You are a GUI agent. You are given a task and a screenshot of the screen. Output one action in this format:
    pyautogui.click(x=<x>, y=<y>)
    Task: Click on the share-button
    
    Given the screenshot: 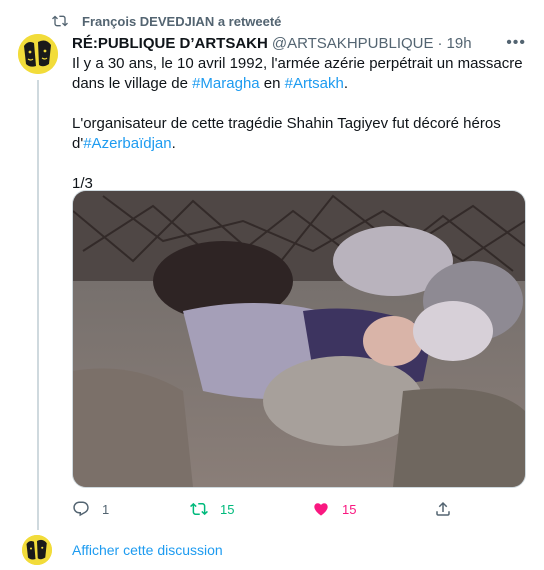 What is the action you would take?
    pyautogui.click(x=443, y=509)
    